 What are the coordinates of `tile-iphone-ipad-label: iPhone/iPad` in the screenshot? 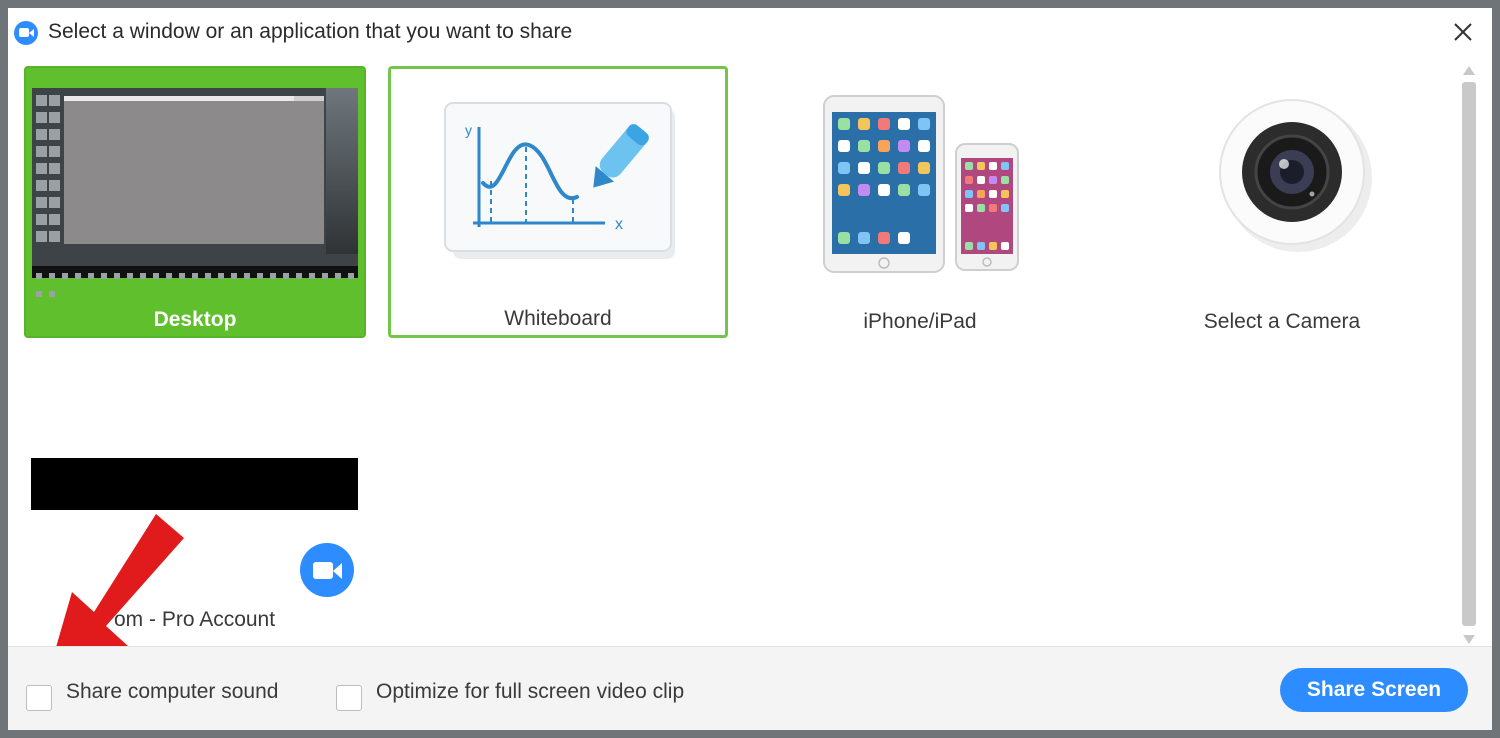 It's located at (920, 321).